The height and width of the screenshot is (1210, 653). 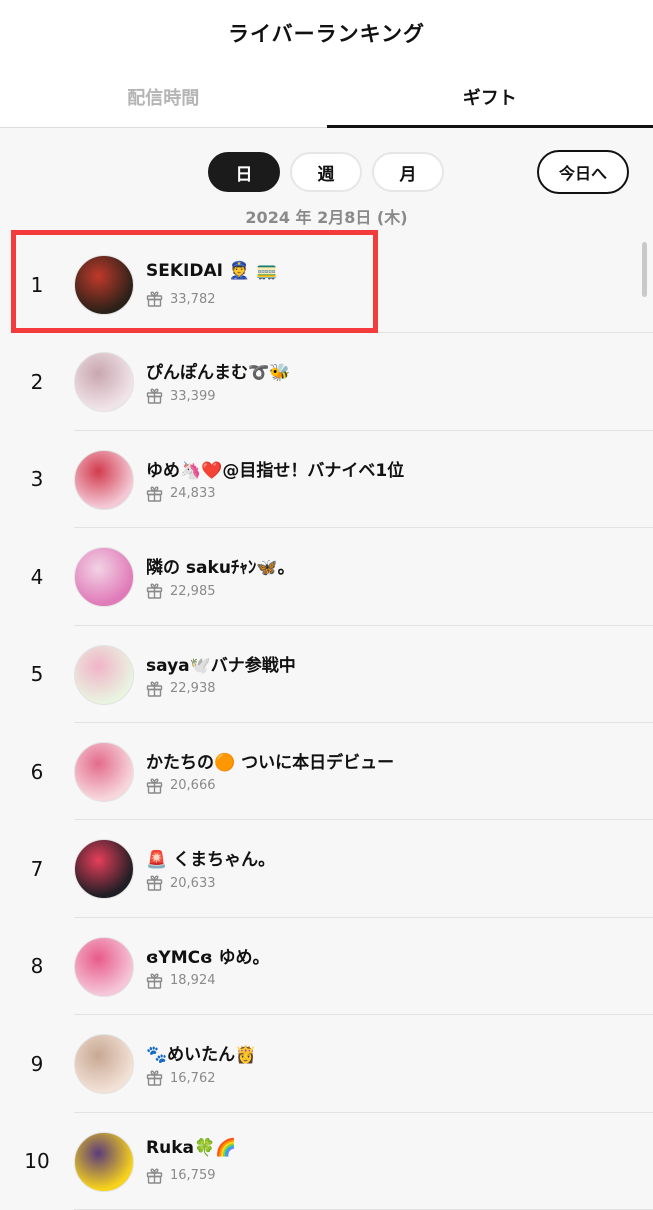 I want to click on liver-name: SEKIDAI 👮 🚃, so click(x=211, y=271).